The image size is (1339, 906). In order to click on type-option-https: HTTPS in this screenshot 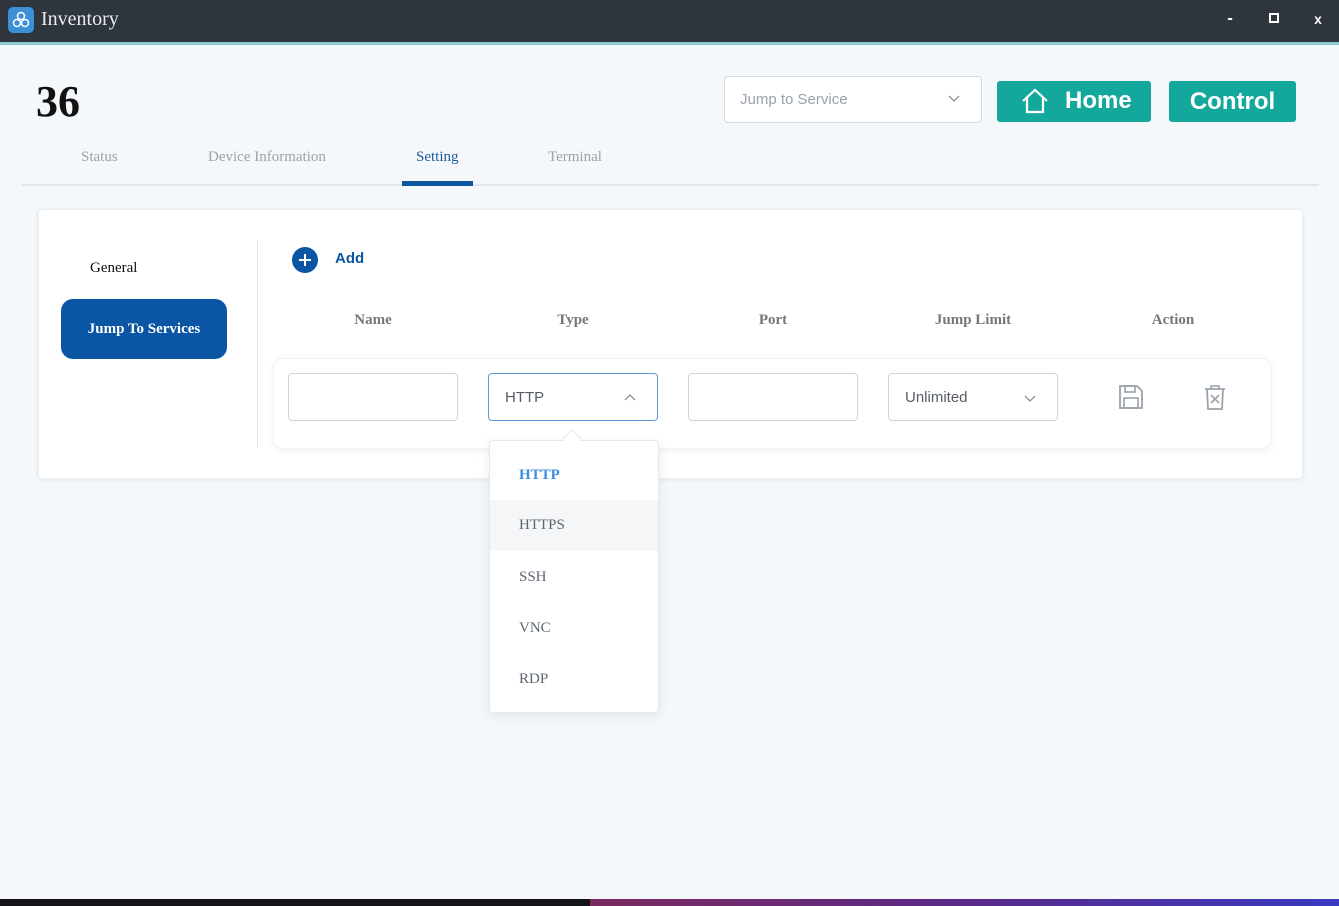, I will do `click(574, 525)`.